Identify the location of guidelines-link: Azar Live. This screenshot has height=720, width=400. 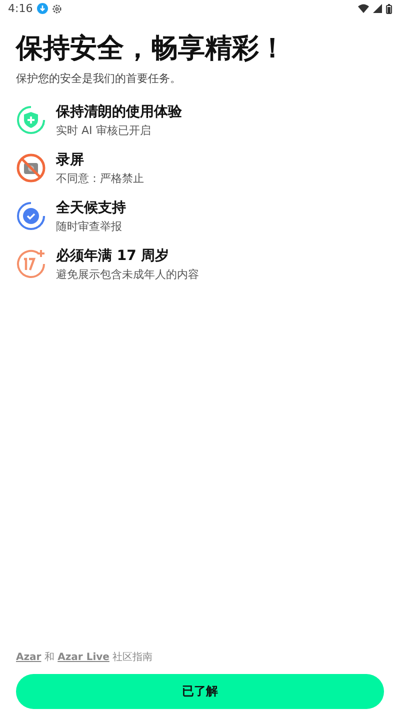
(84, 657).